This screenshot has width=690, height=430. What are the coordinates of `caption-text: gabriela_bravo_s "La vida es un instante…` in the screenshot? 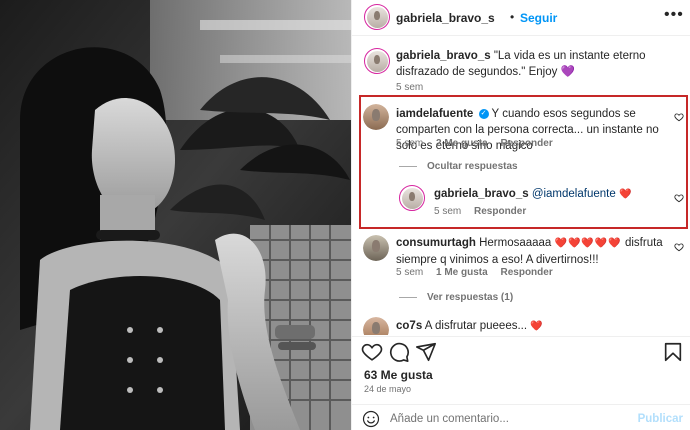 It's located at (536, 64).